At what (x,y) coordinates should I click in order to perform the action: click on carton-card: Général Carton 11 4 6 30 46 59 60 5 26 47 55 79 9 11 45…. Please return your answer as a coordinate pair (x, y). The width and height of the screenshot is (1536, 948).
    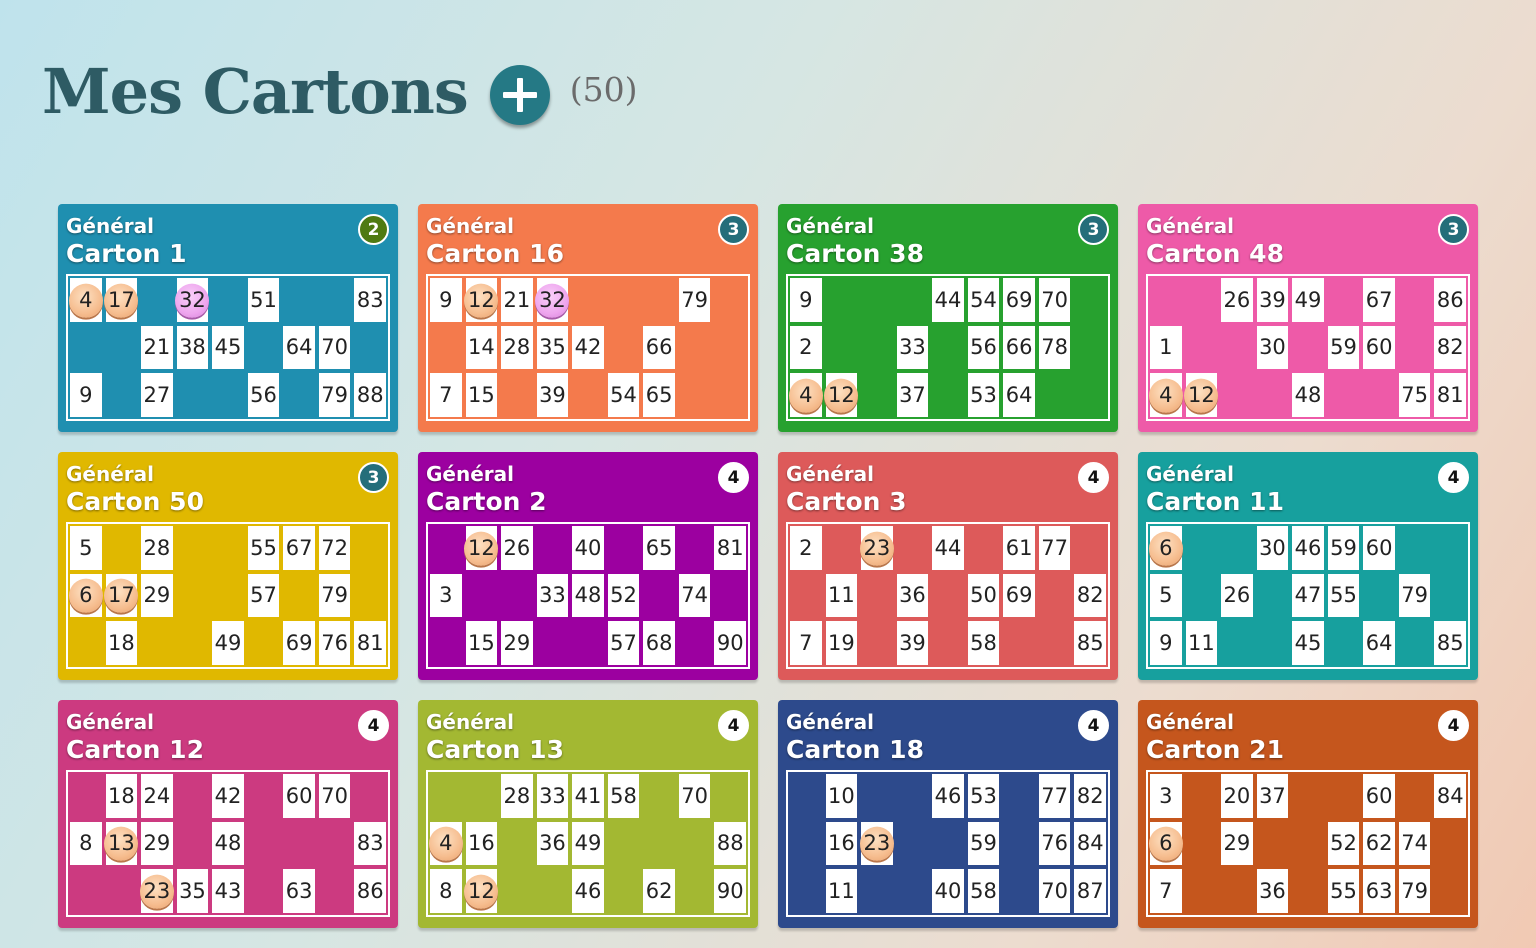
    Looking at the image, I should click on (1308, 566).